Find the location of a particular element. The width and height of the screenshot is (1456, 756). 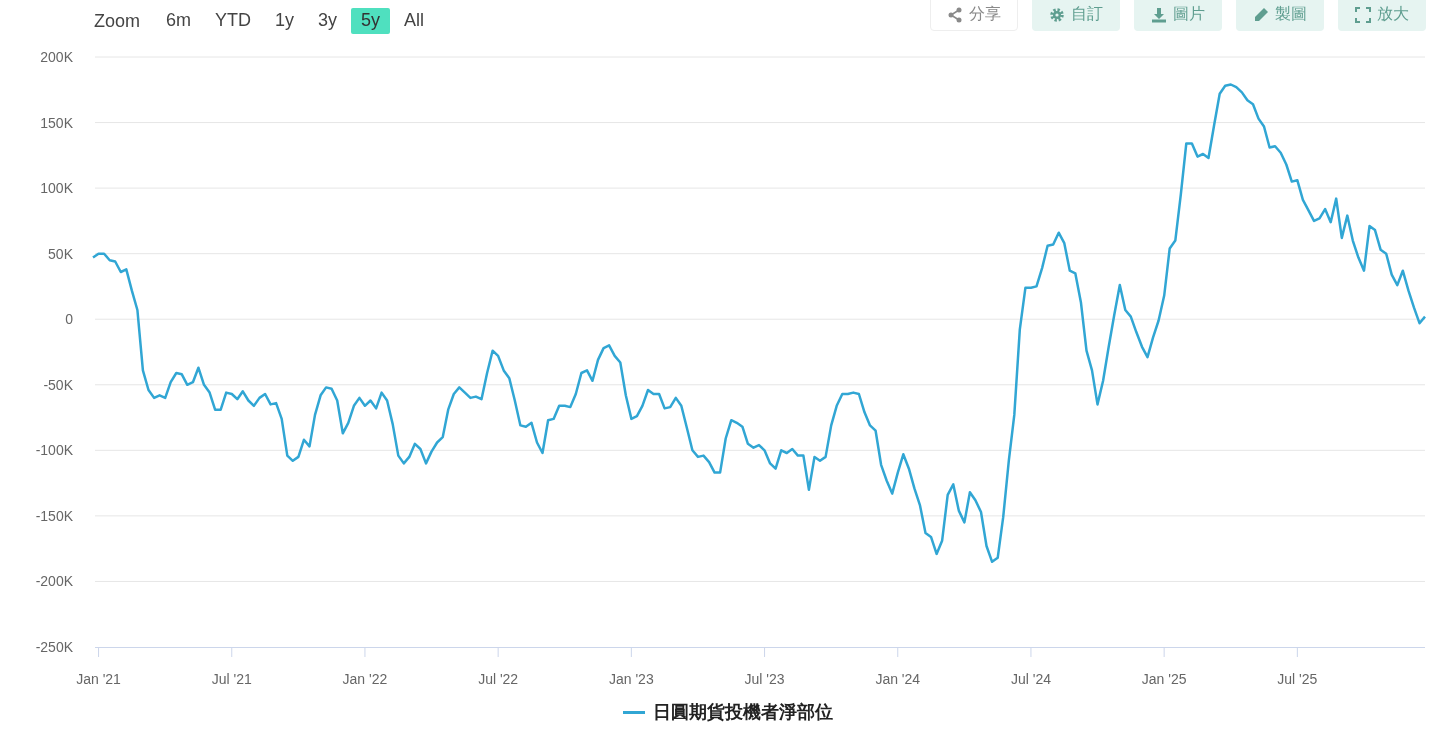

range-button: 6m is located at coordinates (179, 21).